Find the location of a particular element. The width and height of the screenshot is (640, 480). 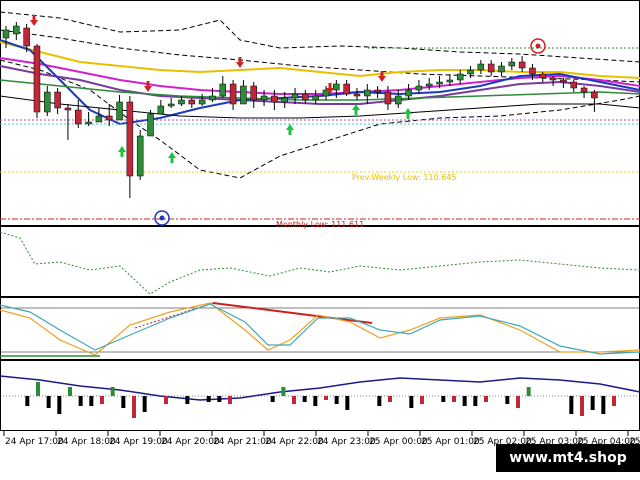

monthly-low-label: Monthly Low: 111.611 is located at coordinates (320, 224).